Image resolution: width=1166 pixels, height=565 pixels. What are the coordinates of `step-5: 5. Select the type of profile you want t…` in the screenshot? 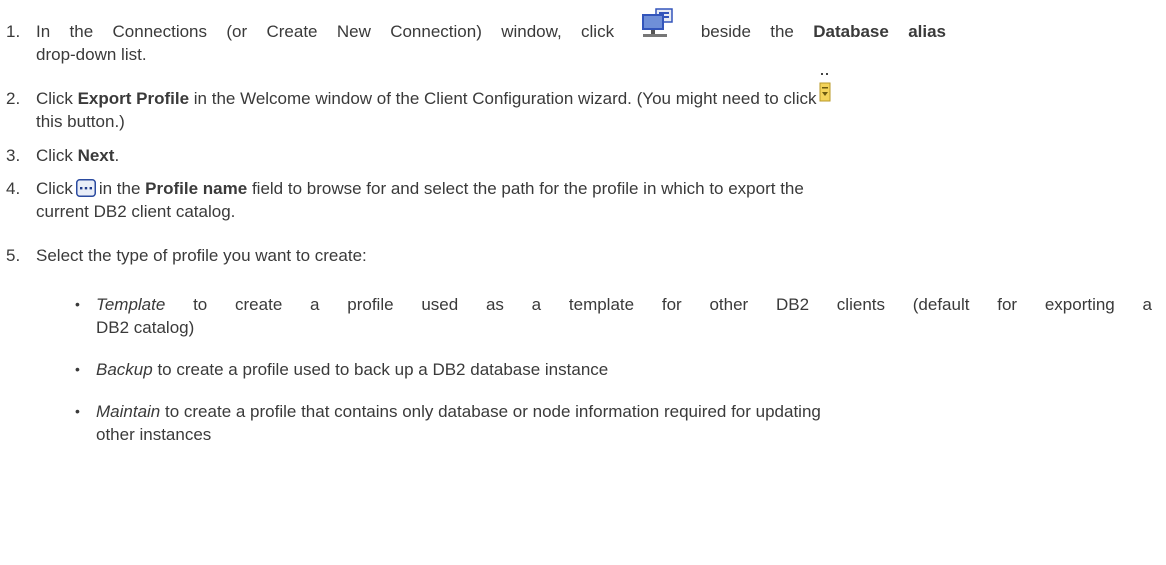 It's located at (186, 255).